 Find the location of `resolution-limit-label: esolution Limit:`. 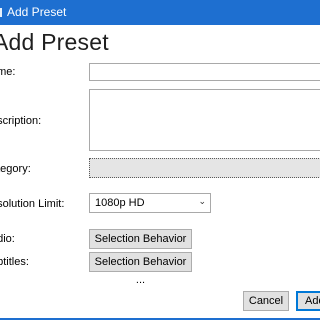

resolution-limit-label: esolution Limit: is located at coordinates (32, 204).